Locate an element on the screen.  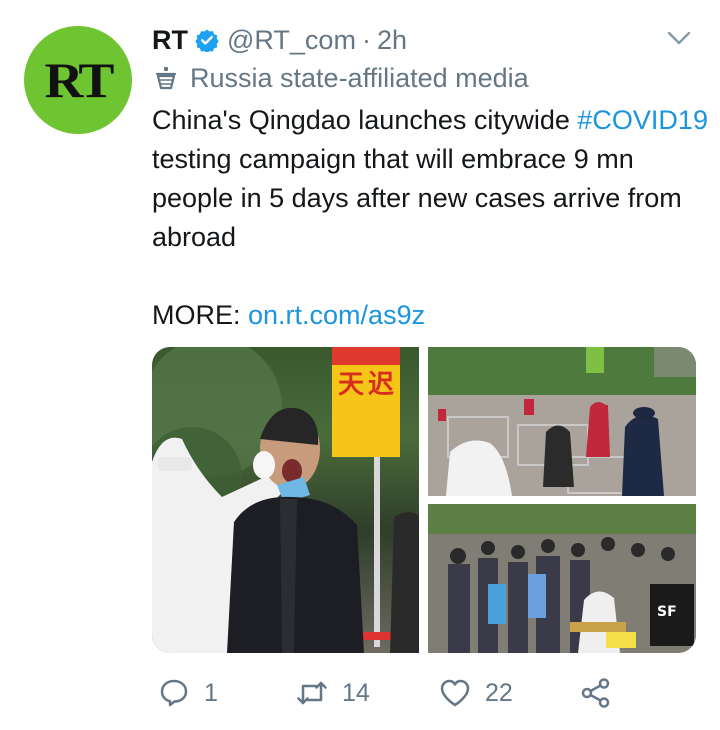
retweet-icon is located at coordinates (312, 693).